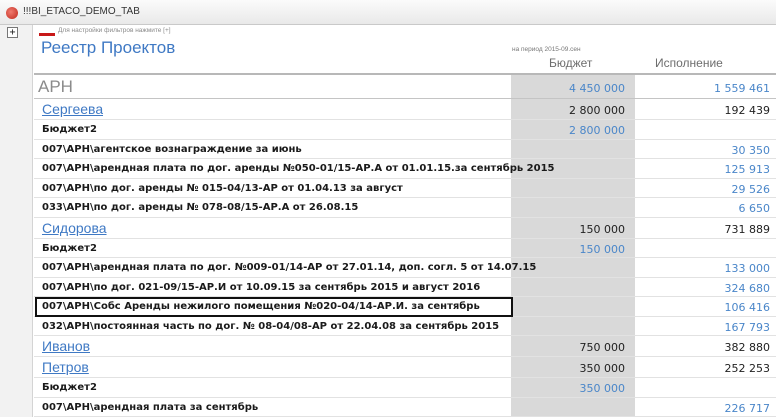 This screenshot has height=417, width=776. What do you see at coordinates (172, 149) in the screenshot?
I see `row-label: 007\АРН\агентское вознаграждение за июнь` at bounding box center [172, 149].